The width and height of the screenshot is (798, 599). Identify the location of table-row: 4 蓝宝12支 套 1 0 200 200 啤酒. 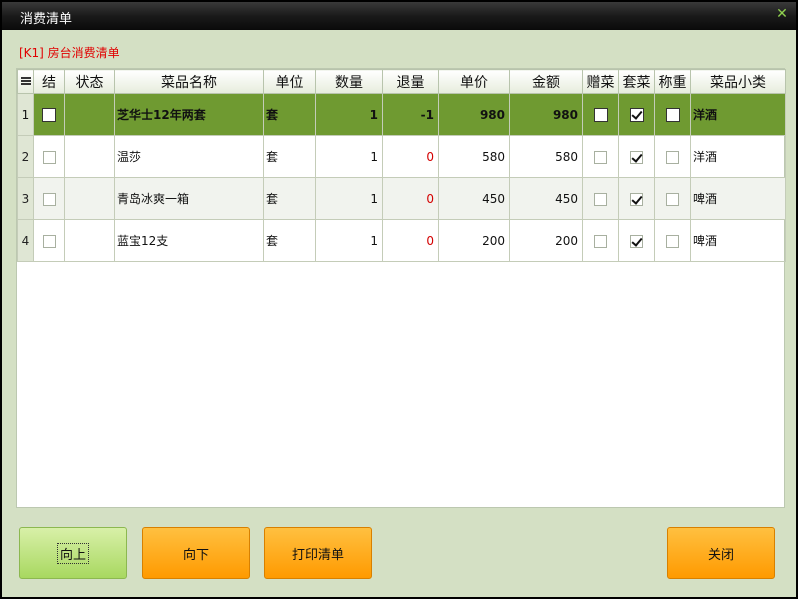
(401, 240).